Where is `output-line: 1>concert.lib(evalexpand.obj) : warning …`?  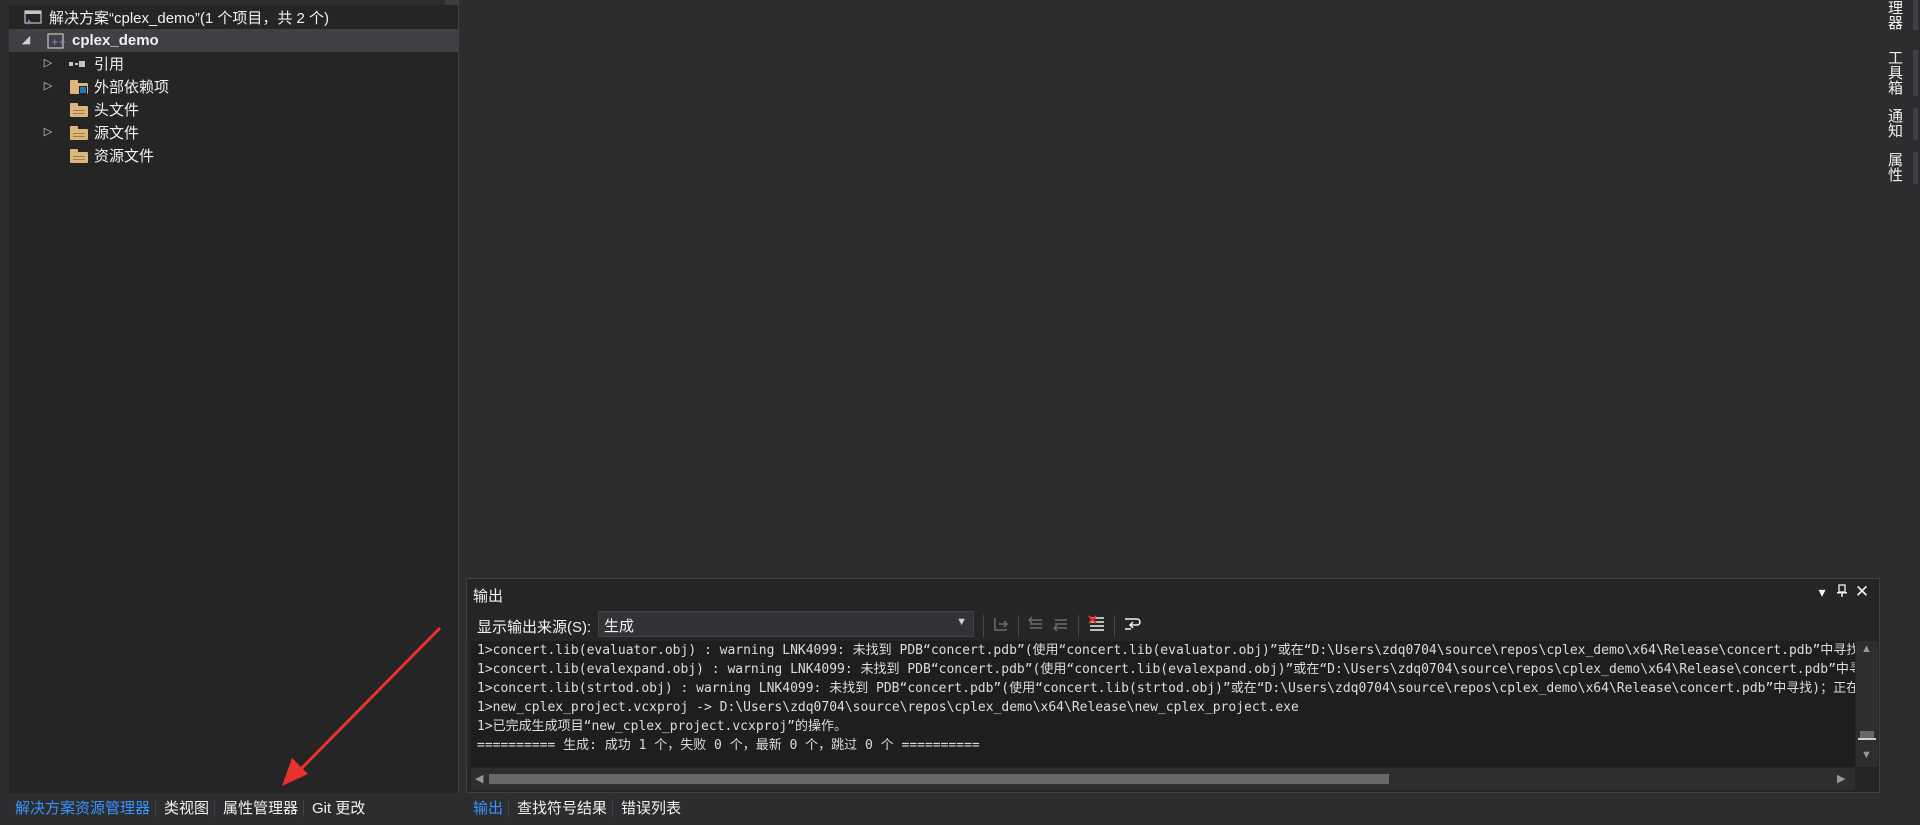
output-line: 1>concert.lib(evalexpand.obj) : warning … is located at coordinates (1166, 669).